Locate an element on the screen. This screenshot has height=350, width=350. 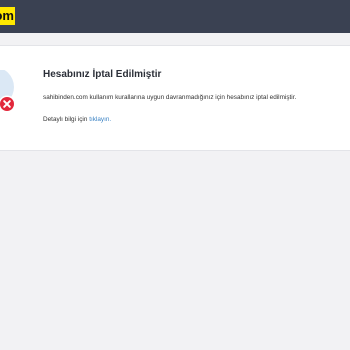
site-logo: sahibinden.com is located at coordinates (7, 16).